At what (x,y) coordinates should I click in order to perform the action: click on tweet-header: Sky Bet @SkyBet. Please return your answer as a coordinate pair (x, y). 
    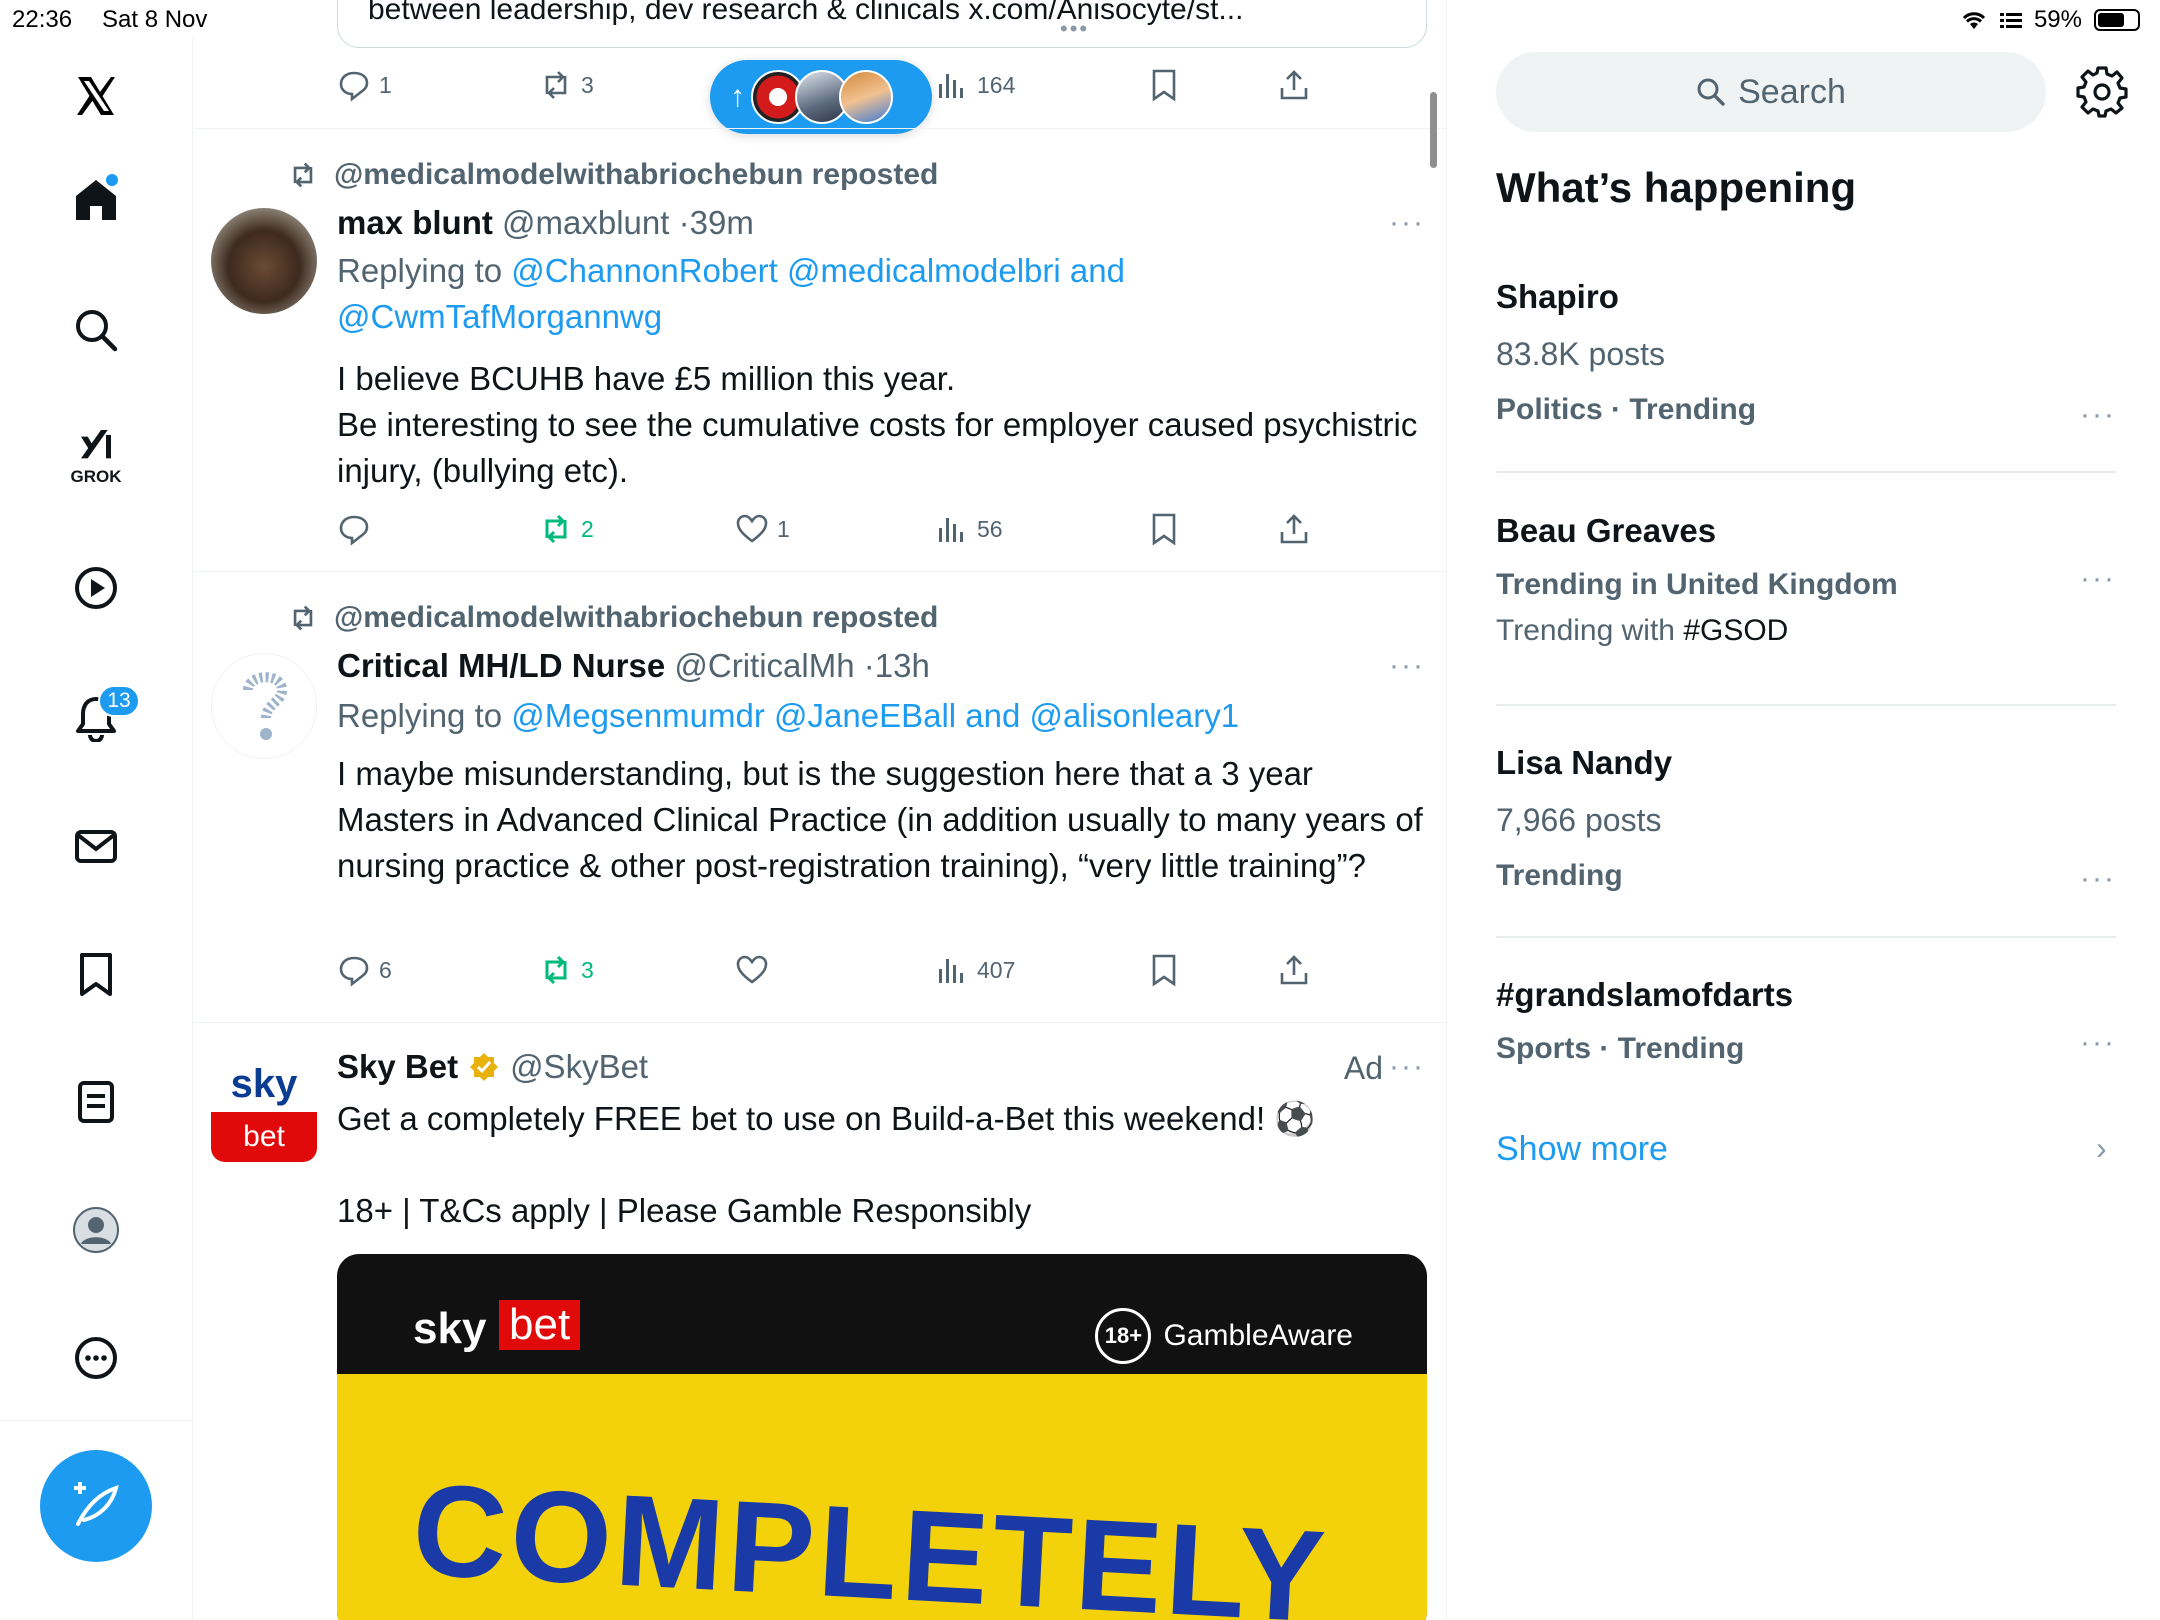
    Looking at the image, I should click on (492, 1067).